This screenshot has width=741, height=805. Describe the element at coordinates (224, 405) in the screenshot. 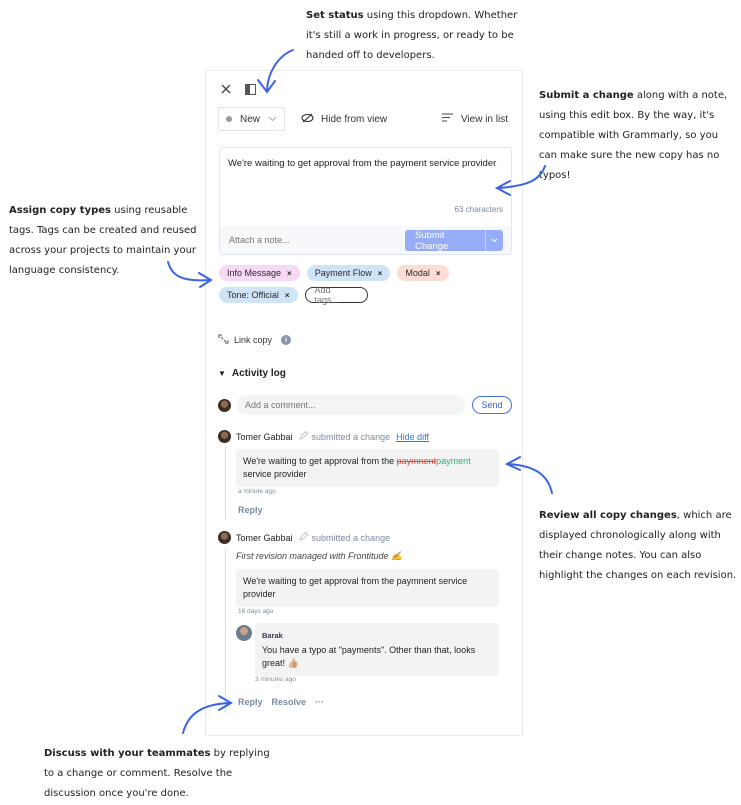

I see `current-user-avatar` at that location.